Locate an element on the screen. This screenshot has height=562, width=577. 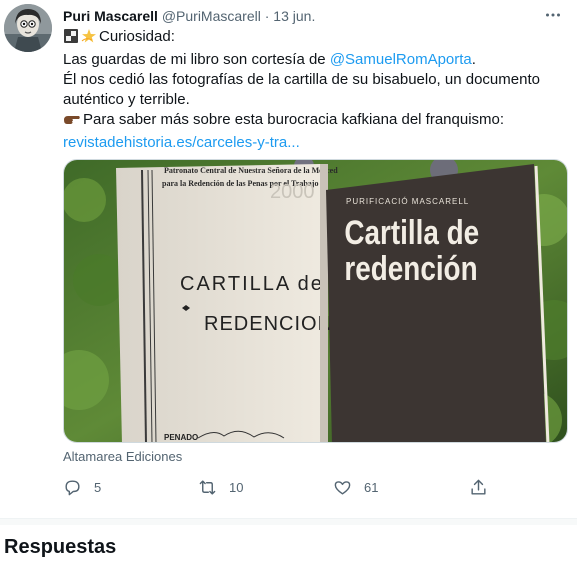
book-title-1: Cartilla de is located at coordinates (411, 232).